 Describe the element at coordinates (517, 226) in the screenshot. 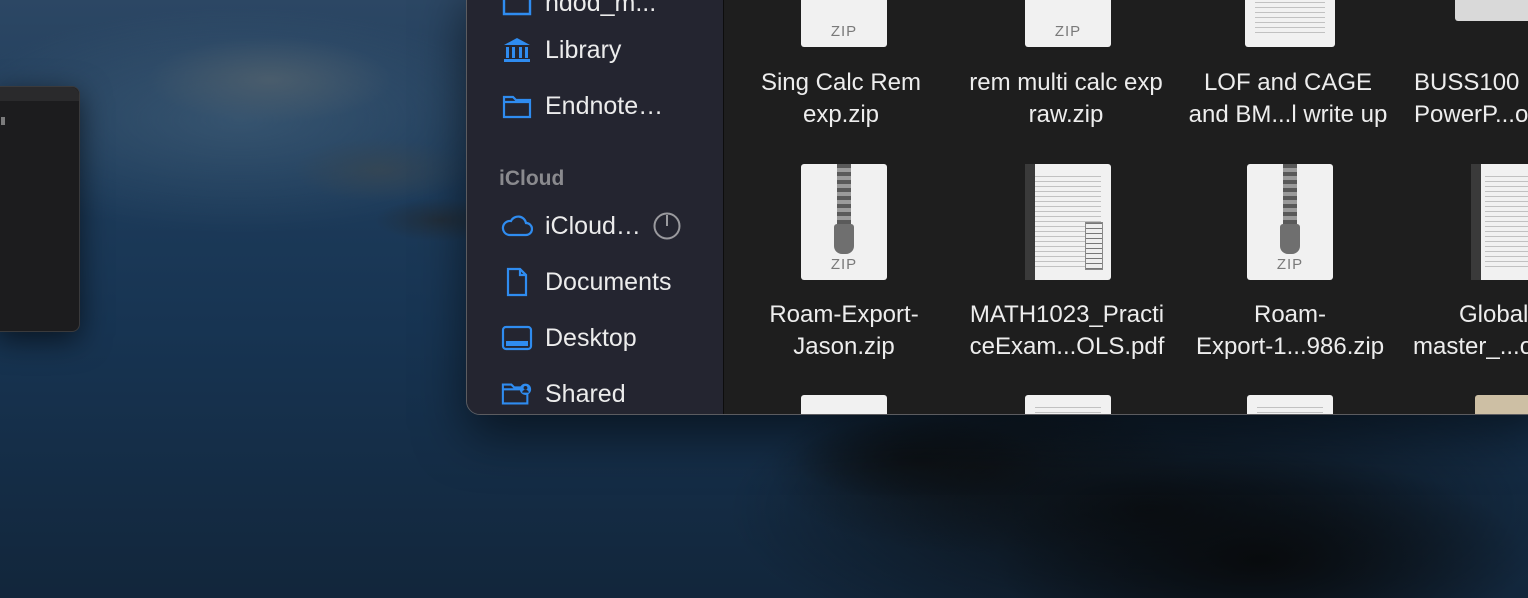

I see `cloud-icon` at that location.